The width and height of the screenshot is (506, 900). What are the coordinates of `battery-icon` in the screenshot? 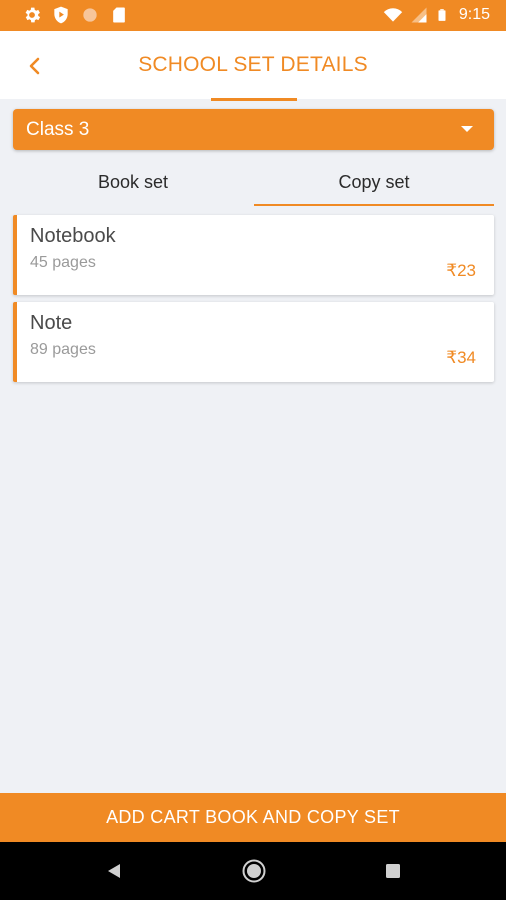 It's located at (442, 15).